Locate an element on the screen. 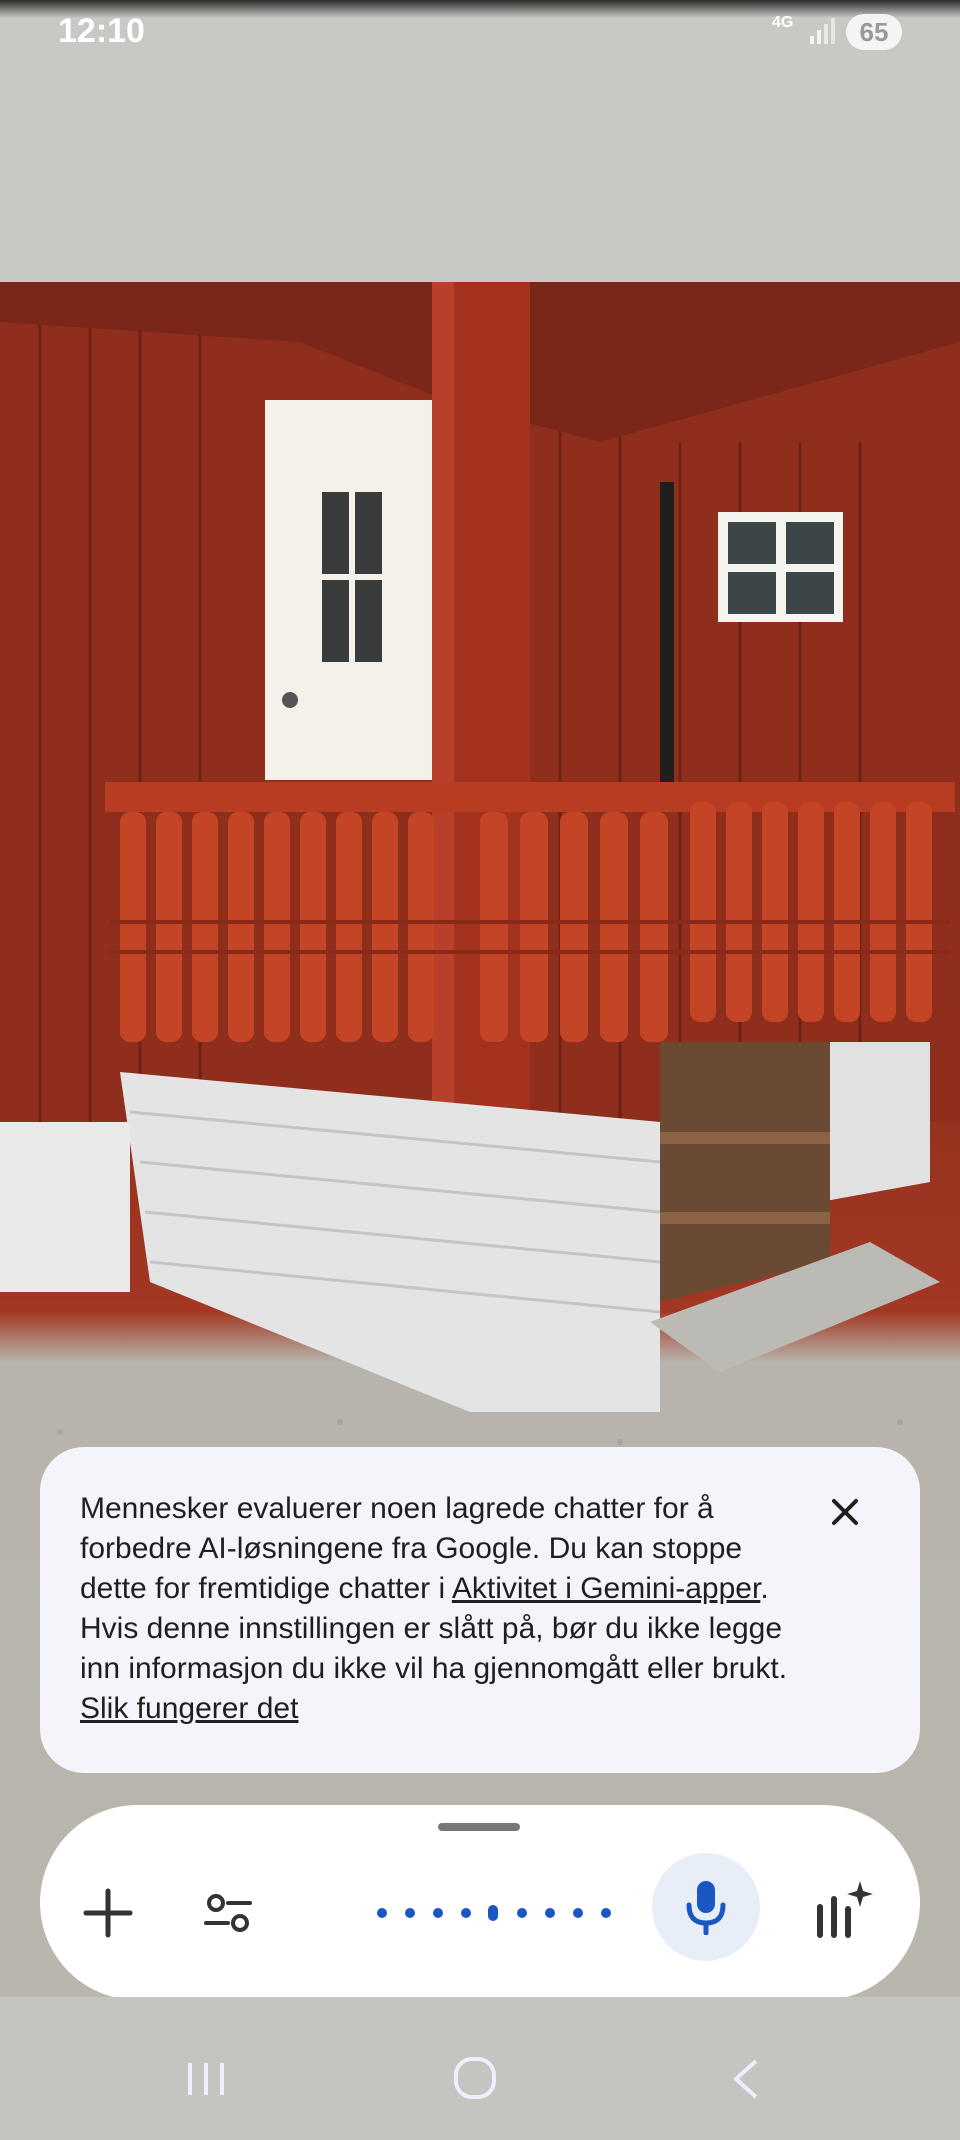  battery-indicator: 65 is located at coordinates (874, 32).